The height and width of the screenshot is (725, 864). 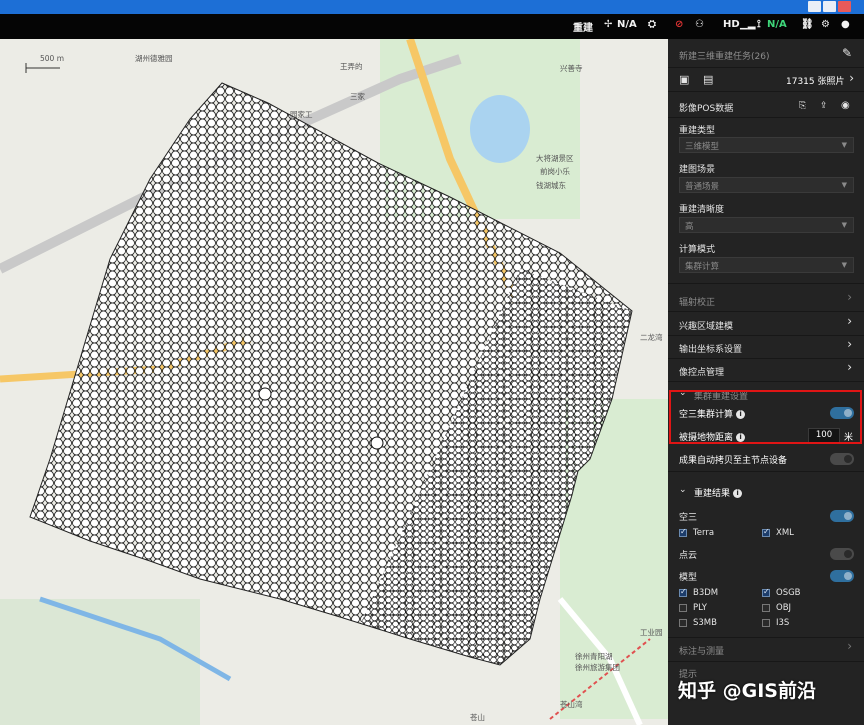 What do you see at coordinates (688, 556) in the screenshot?
I see `pointcloud-label: 点云` at bounding box center [688, 556].